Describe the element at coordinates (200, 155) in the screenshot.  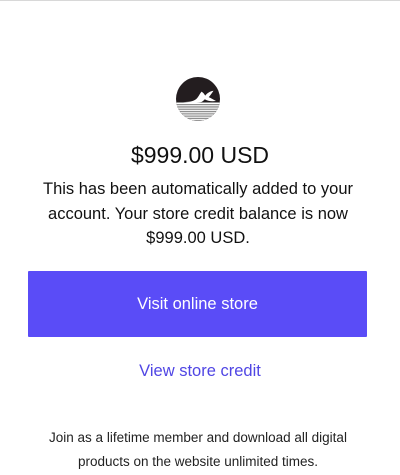
I see `store-credit-amount: $999.00 USD` at that location.